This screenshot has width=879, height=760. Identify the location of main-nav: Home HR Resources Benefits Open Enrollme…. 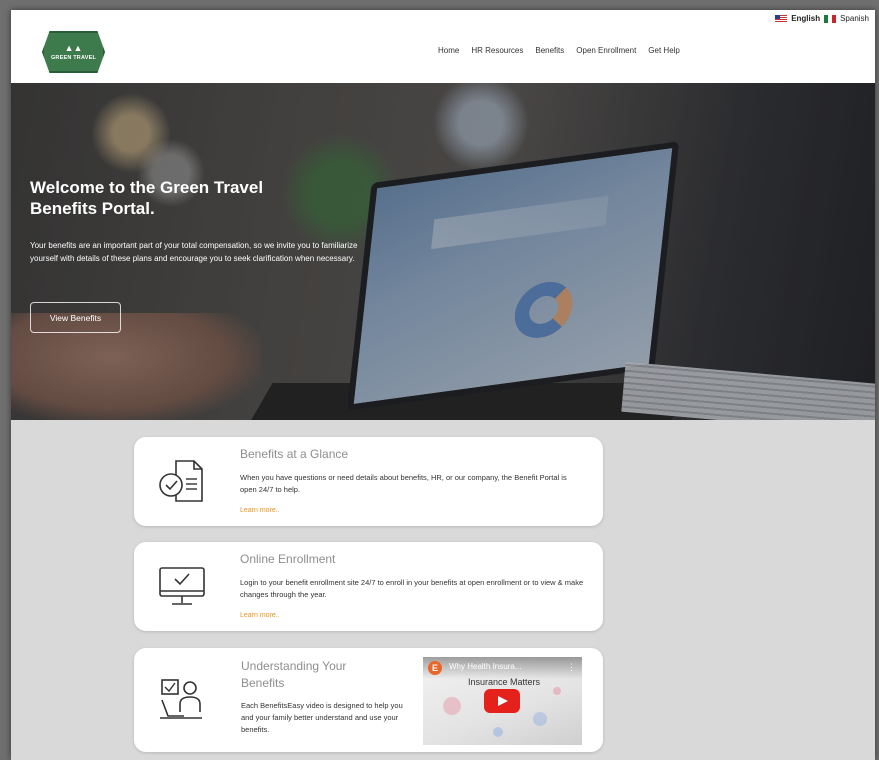
(559, 50).